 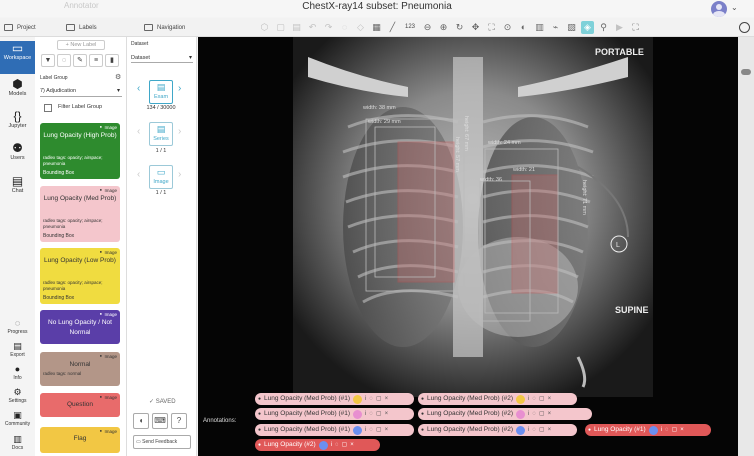 What do you see at coordinates (48, 60) in the screenshot?
I see `filter-icon: ▼` at bounding box center [48, 60].